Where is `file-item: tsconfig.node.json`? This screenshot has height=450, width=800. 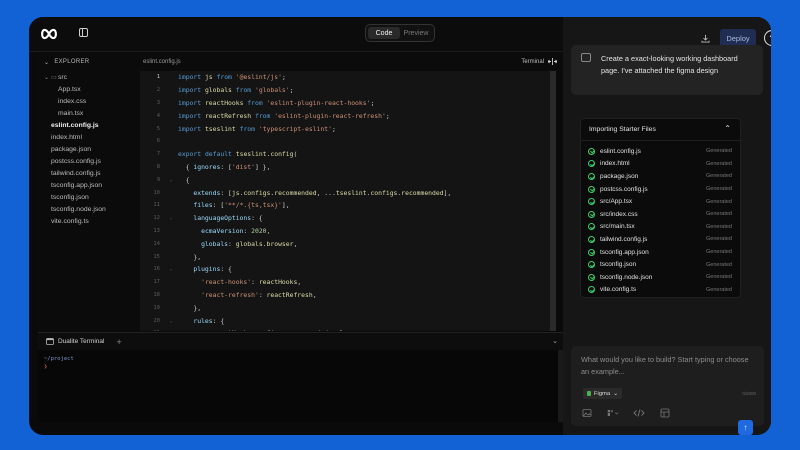 file-item: tsconfig.node.json is located at coordinates (89, 209).